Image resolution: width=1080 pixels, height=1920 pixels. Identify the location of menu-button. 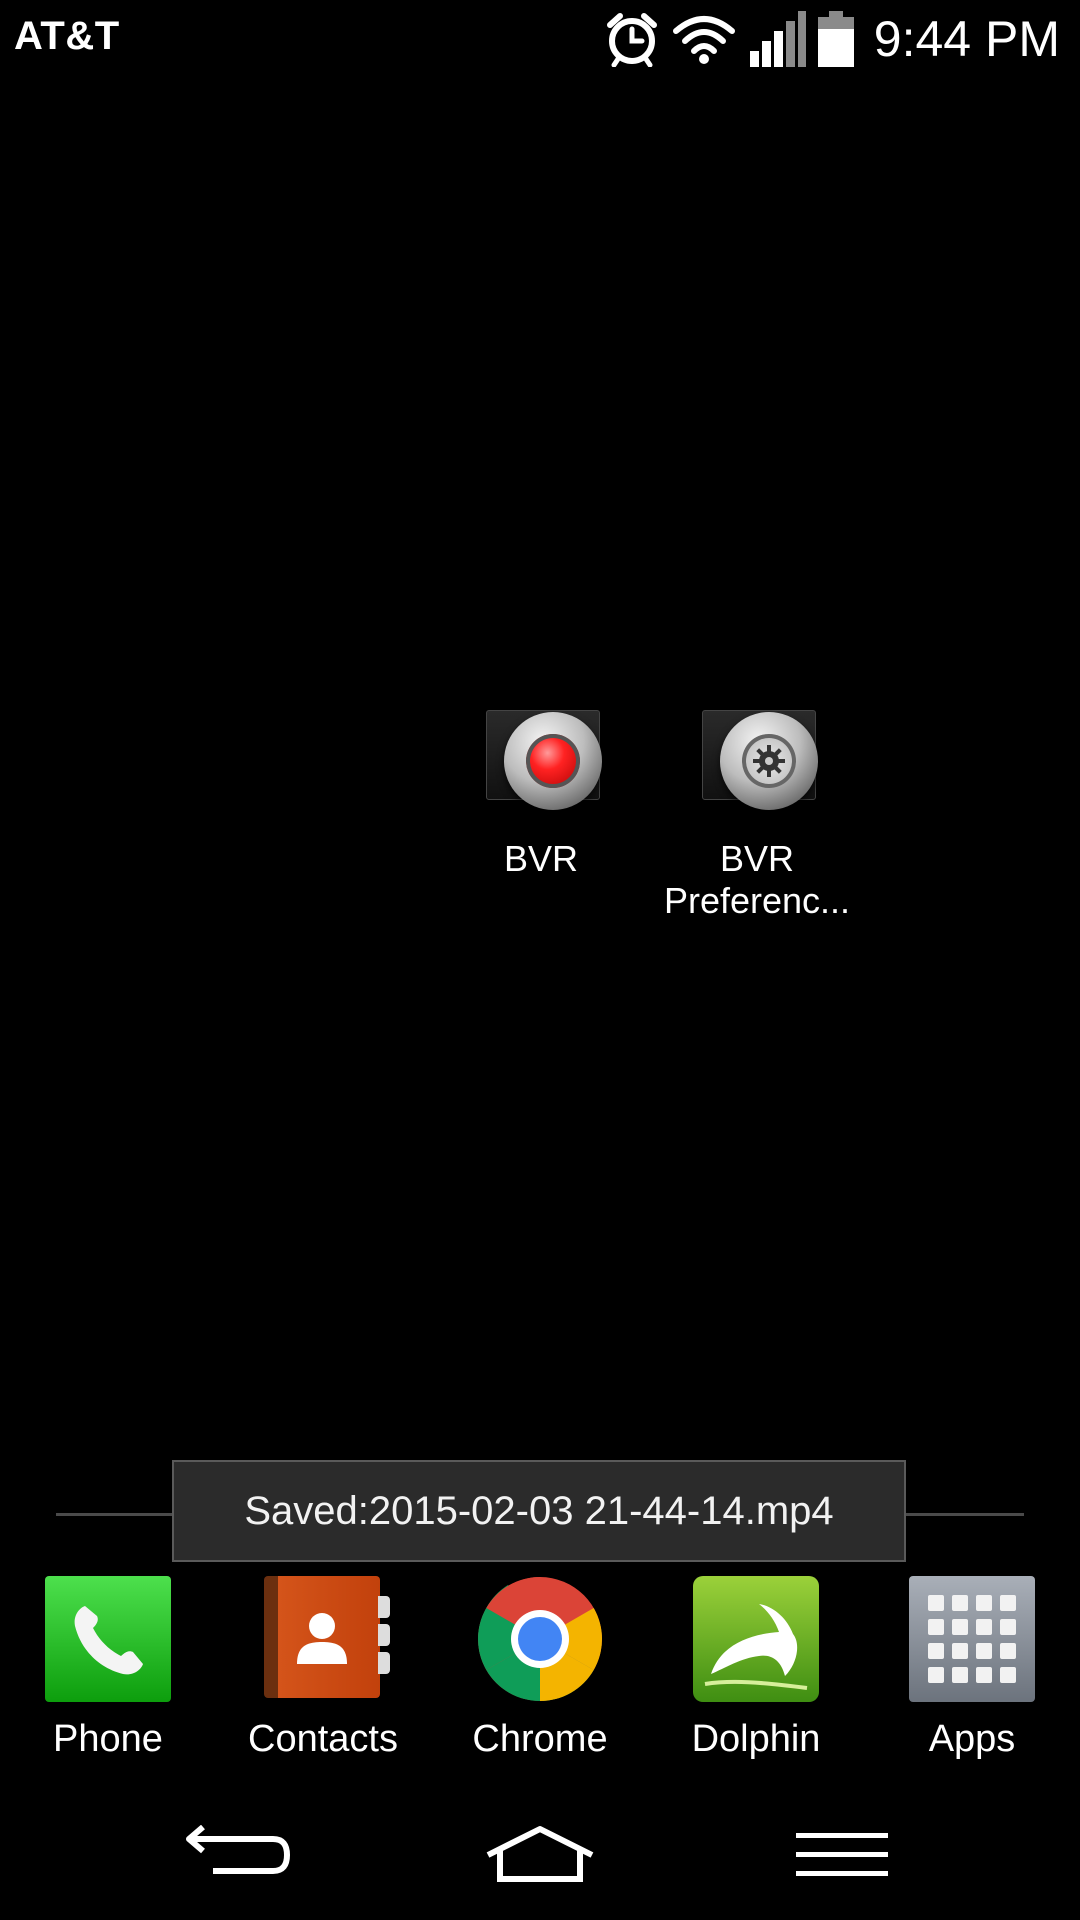
(842, 1857).